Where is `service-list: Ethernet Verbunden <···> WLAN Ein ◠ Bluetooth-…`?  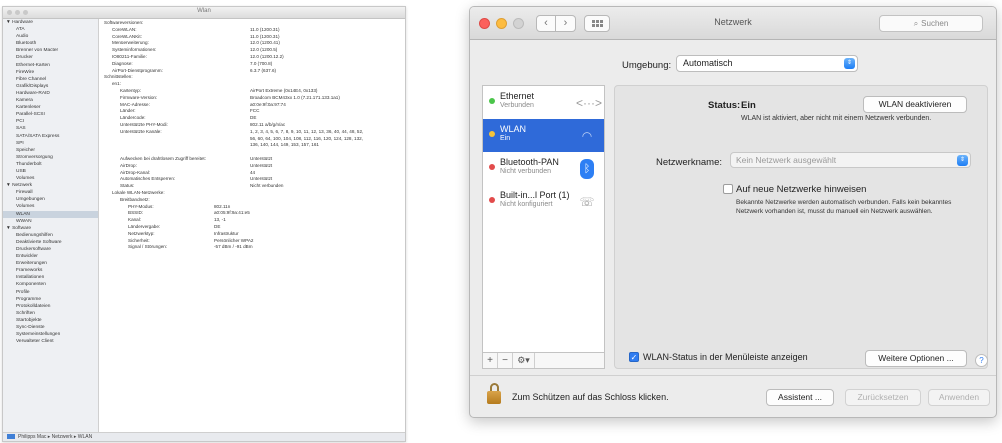
service-list: Ethernet Verbunden <···> WLAN Ein ◠ Bluetooth-… is located at coordinates (543, 219).